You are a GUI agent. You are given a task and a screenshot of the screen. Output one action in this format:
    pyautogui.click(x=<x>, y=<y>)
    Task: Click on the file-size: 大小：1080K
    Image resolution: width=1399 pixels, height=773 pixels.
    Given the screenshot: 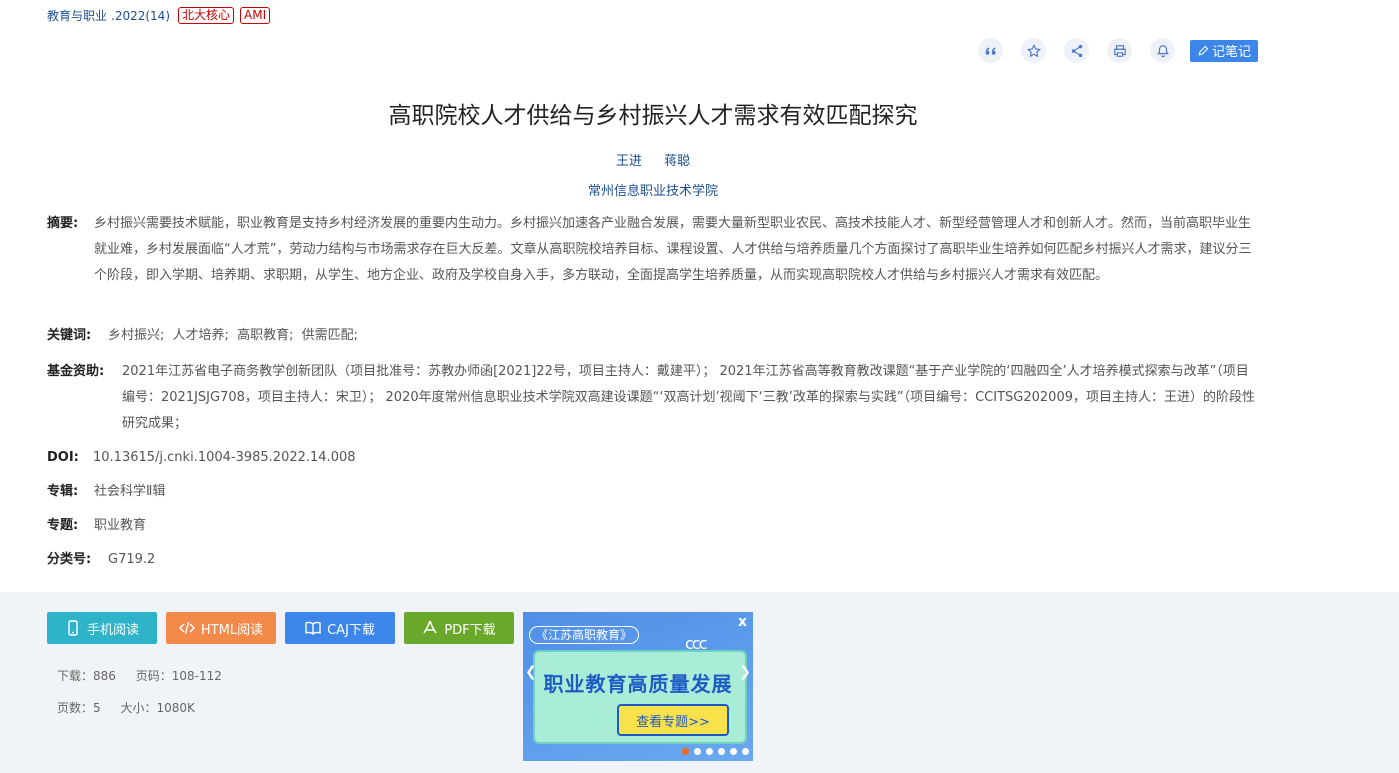 What is the action you would take?
    pyautogui.click(x=157, y=708)
    